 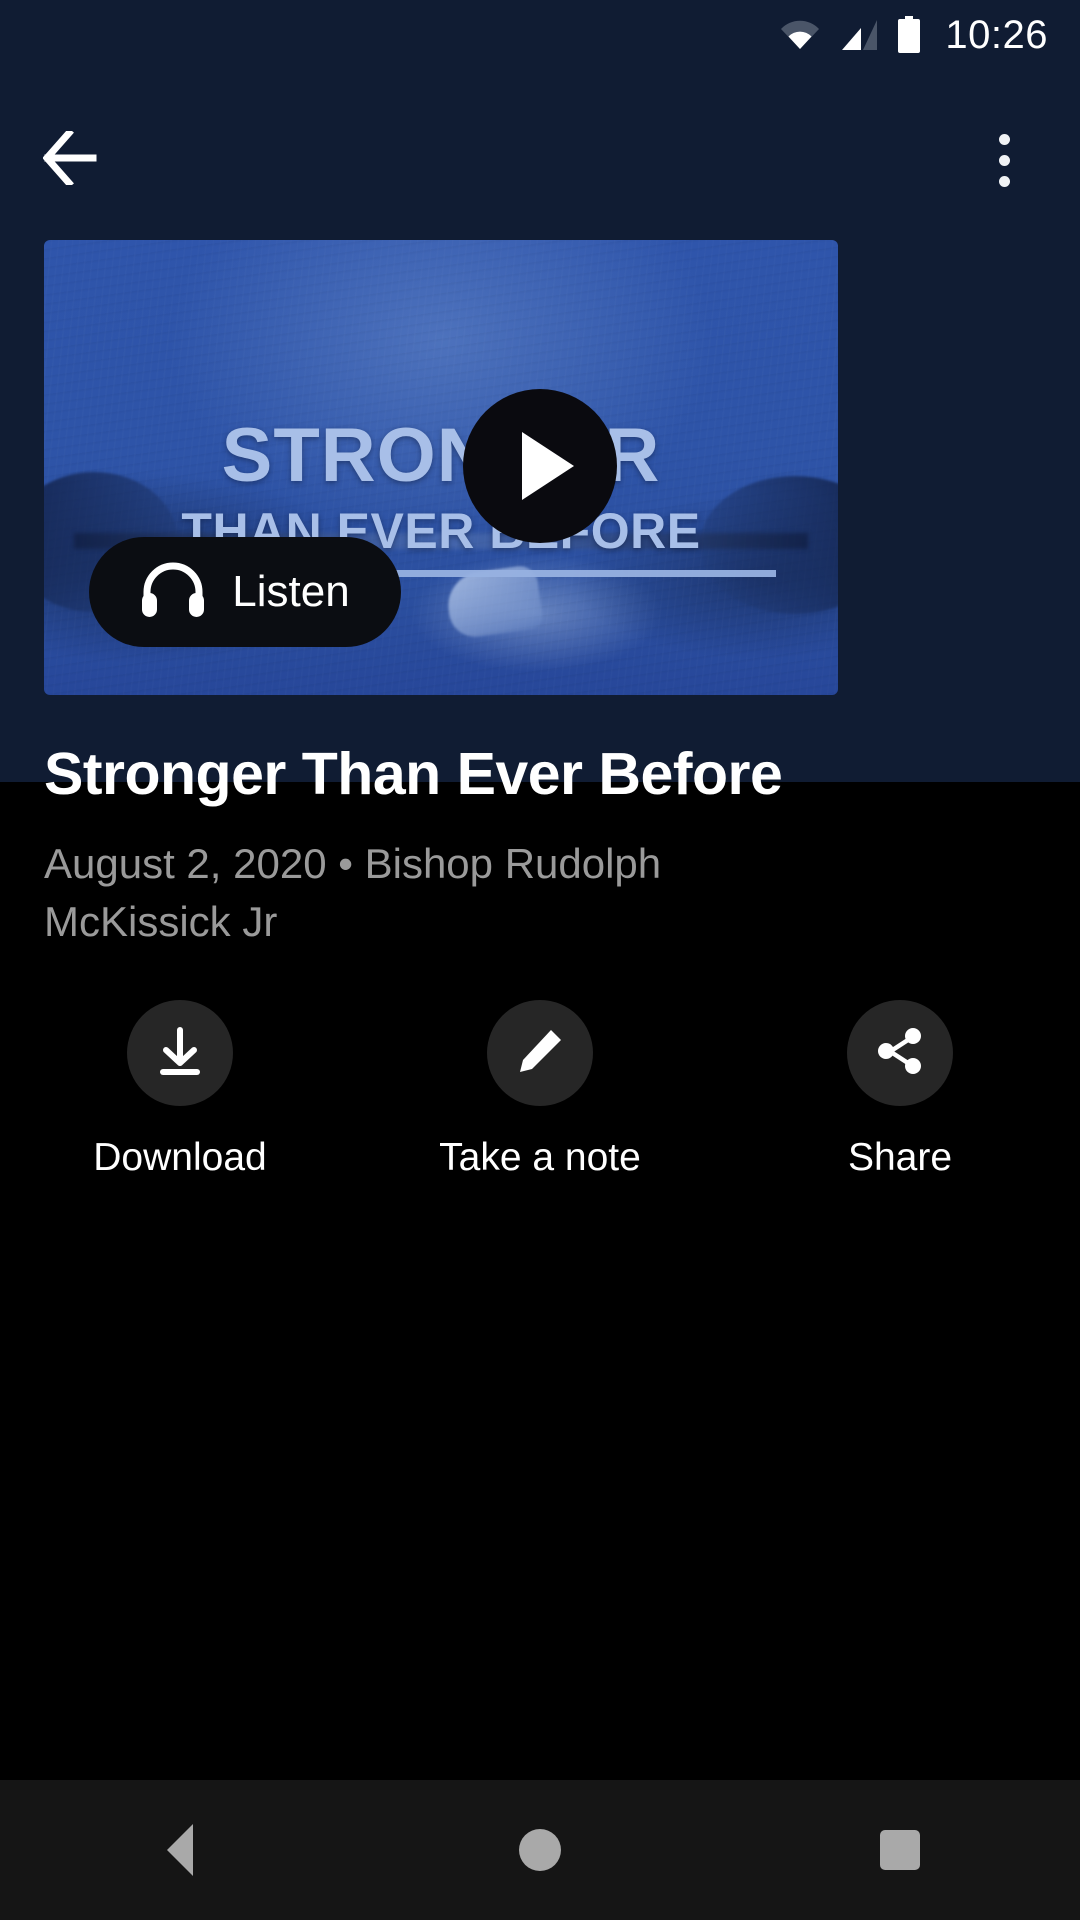 I want to click on cellular-signal-icon, so click(x=859, y=35).